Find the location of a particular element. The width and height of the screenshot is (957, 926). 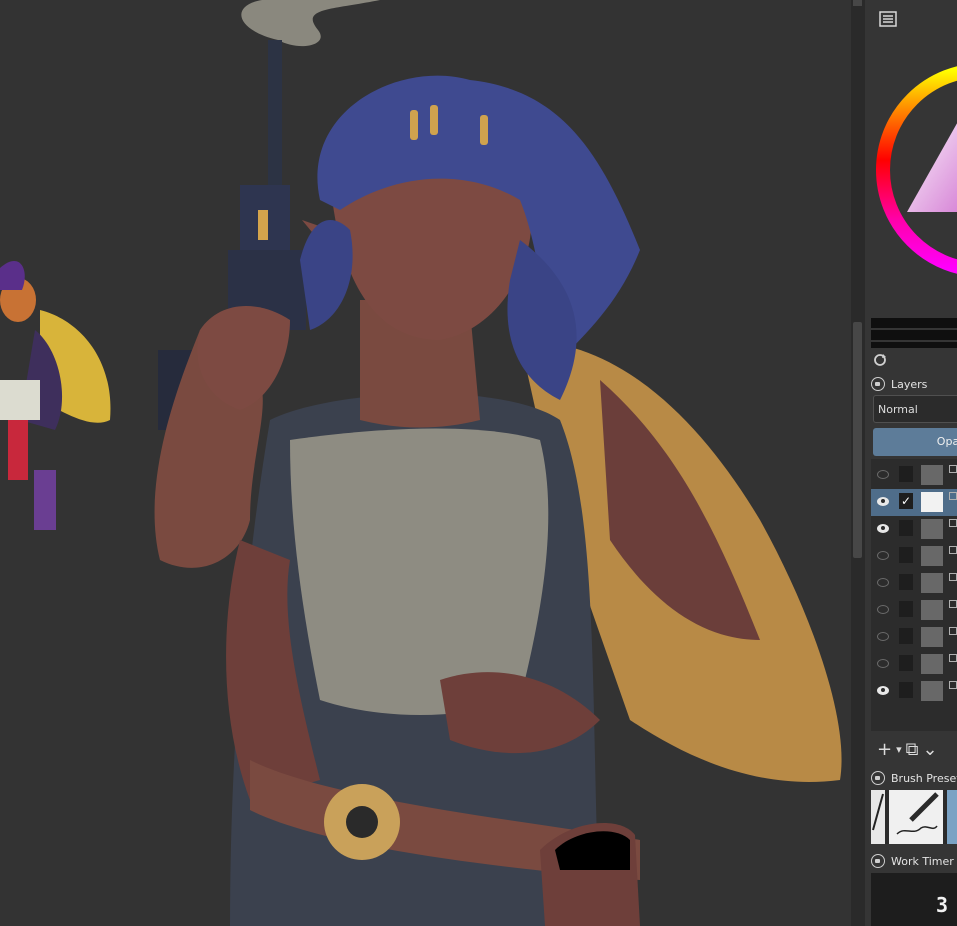

brush-presets-header: Brush Preset is located at coordinates (914, 778).